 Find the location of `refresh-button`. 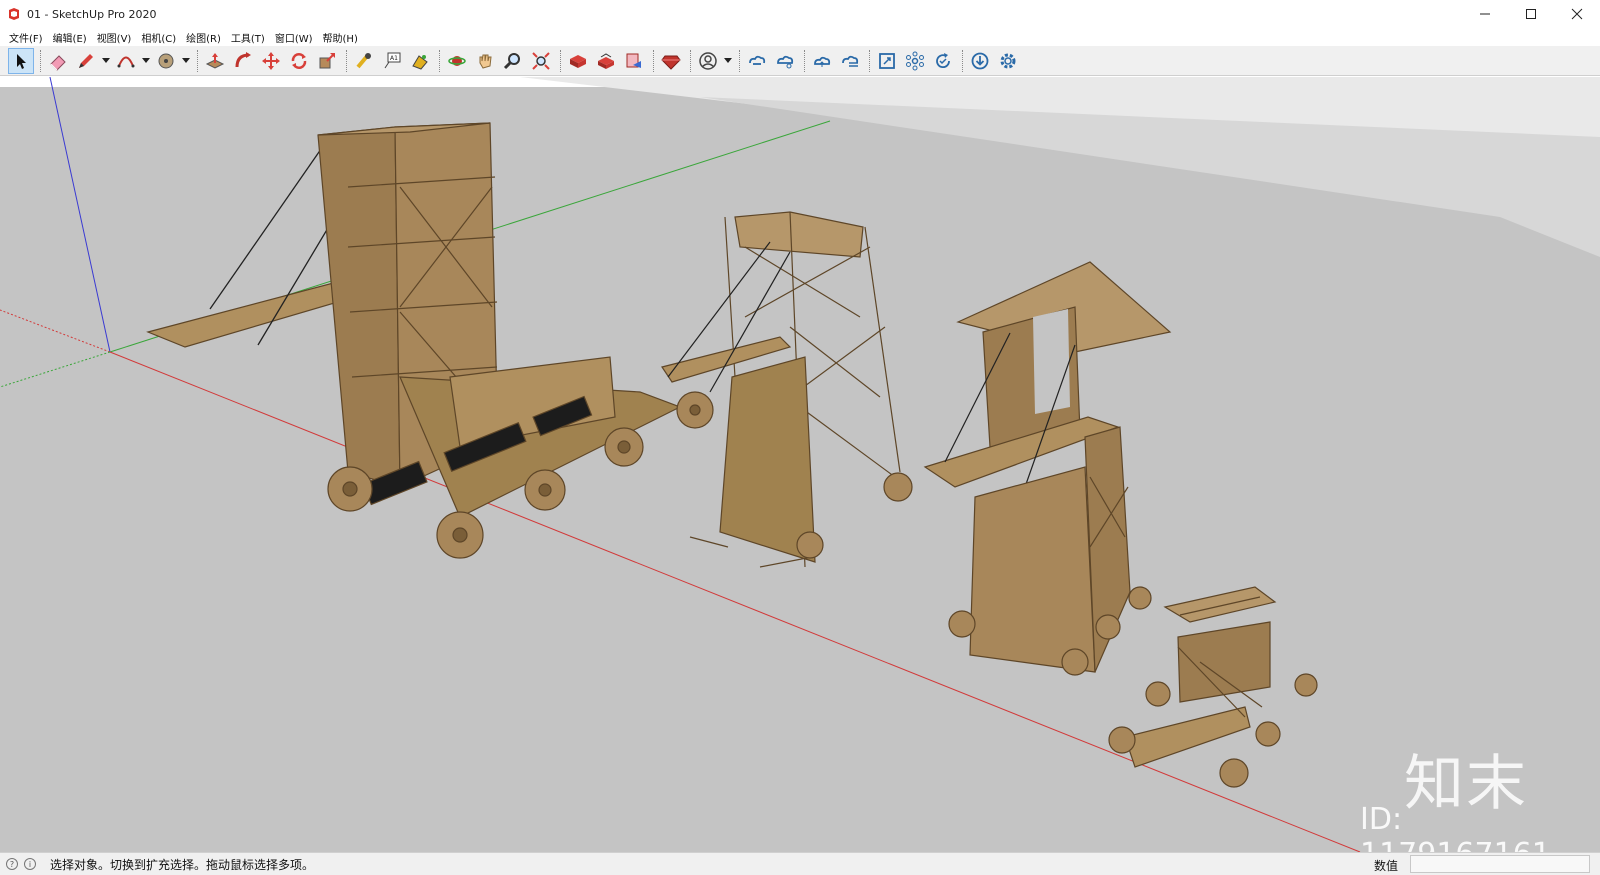

refresh-button is located at coordinates (943, 61).